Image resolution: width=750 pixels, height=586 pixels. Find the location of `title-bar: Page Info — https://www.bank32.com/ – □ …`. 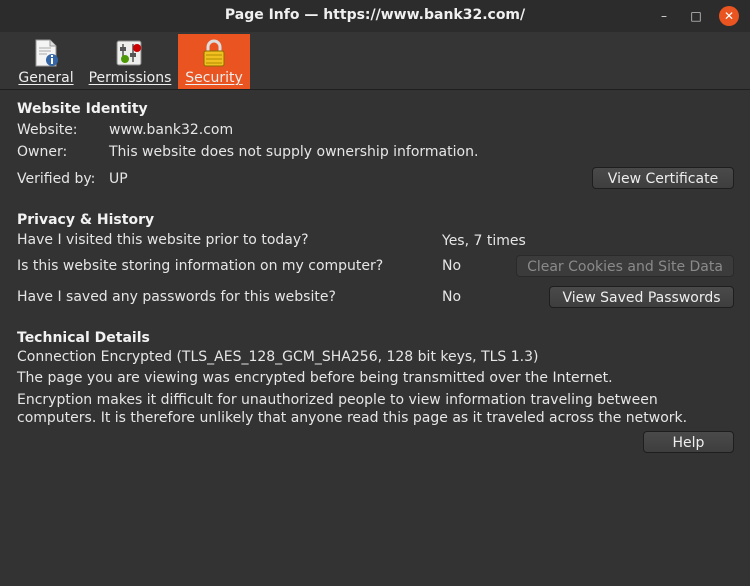

title-bar: Page Info — https://www.bank32.com/ – □ … is located at coordinates (375, 16).